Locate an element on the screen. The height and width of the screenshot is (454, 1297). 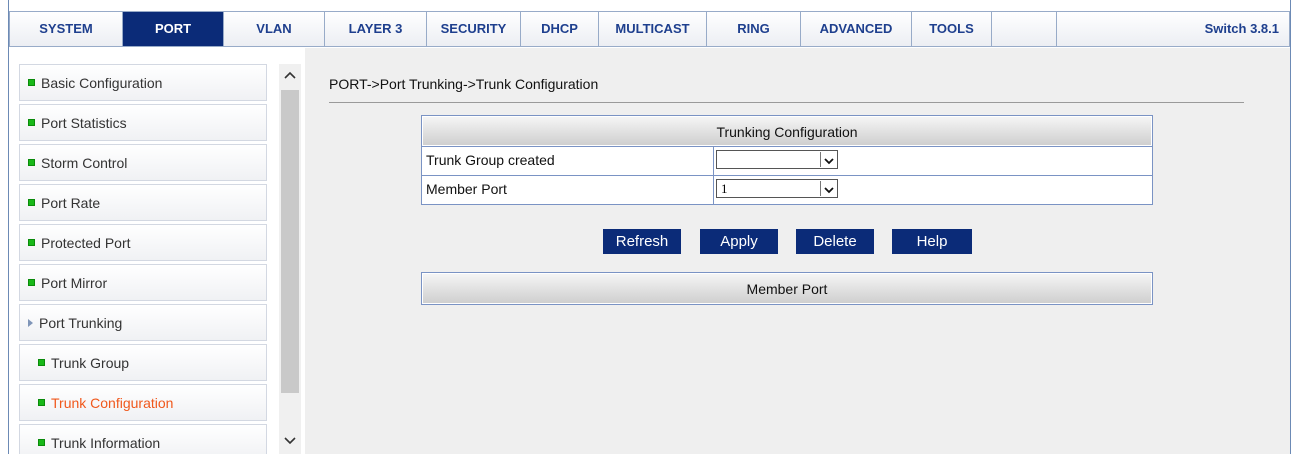
sidebar-item-port-statistics: Port Statistics is located at coordinates (143, 122).